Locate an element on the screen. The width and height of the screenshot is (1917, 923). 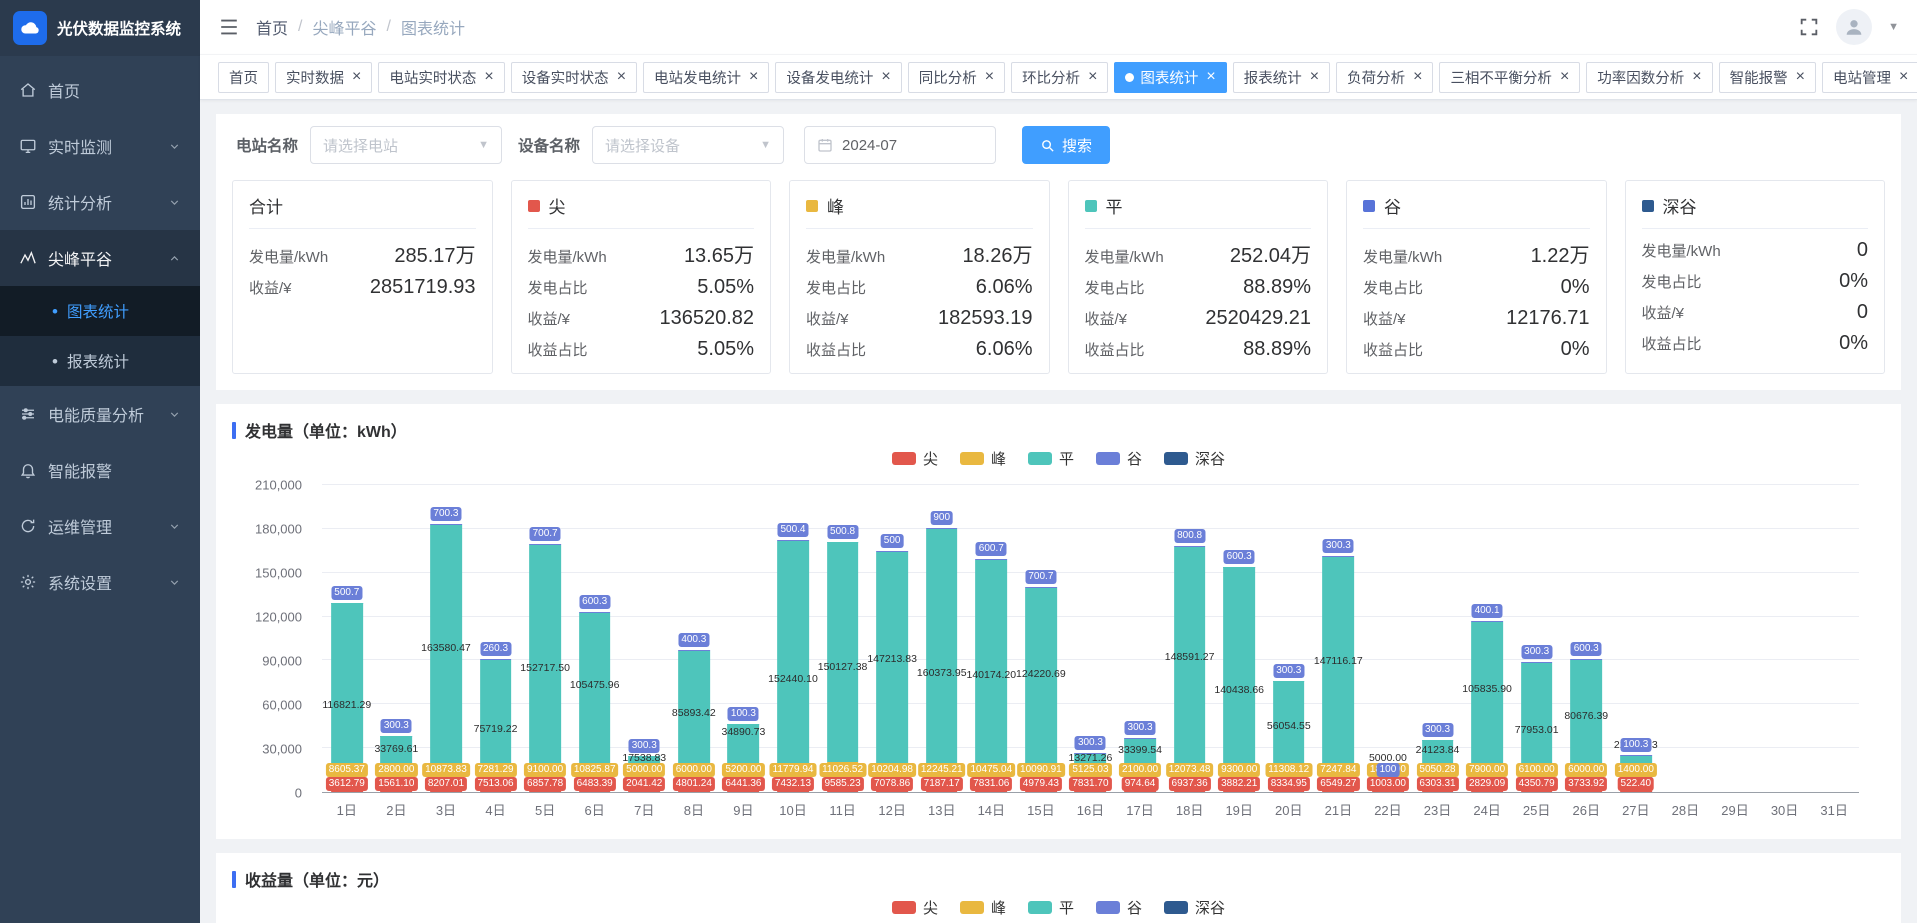
tab-device-generation-stats: 设备发电统计 × is located at coordinates (838, 77).